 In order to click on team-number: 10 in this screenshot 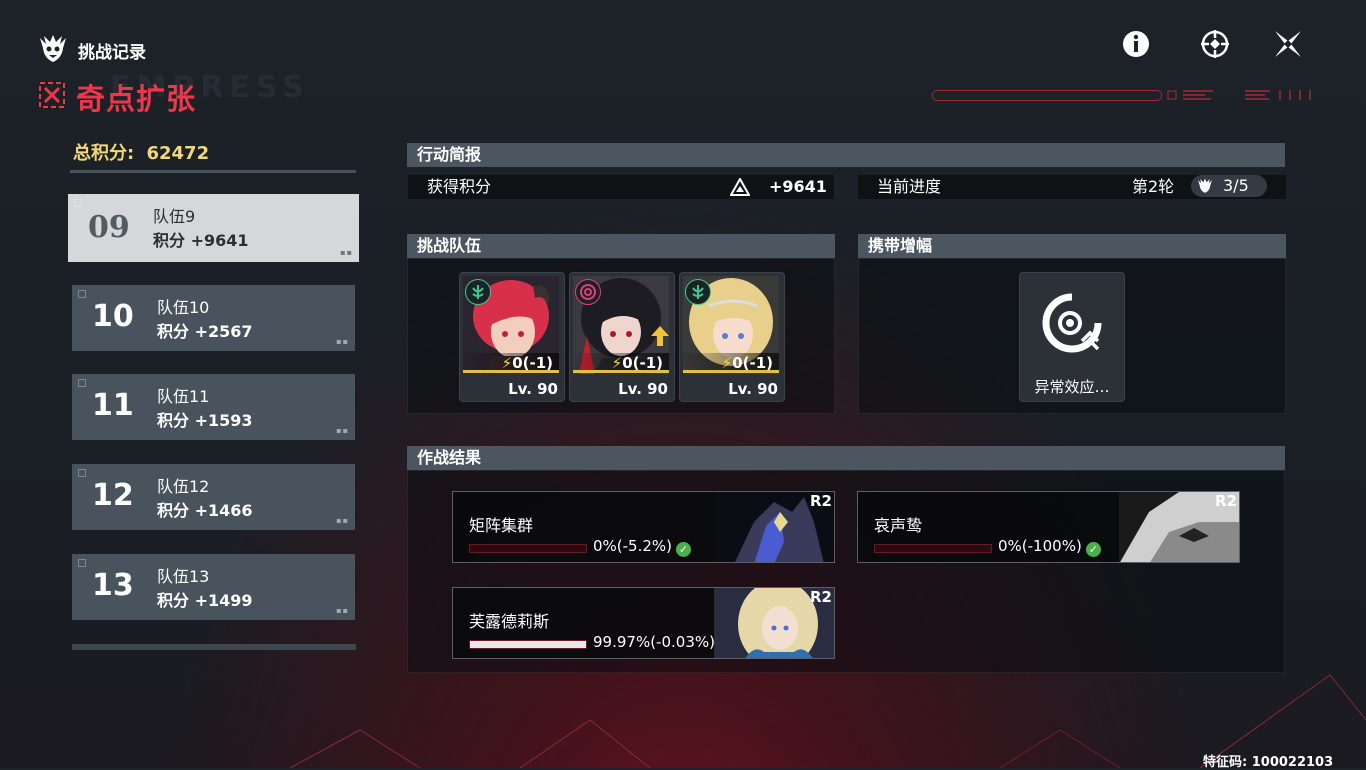, I will do `click(113, 316)`.